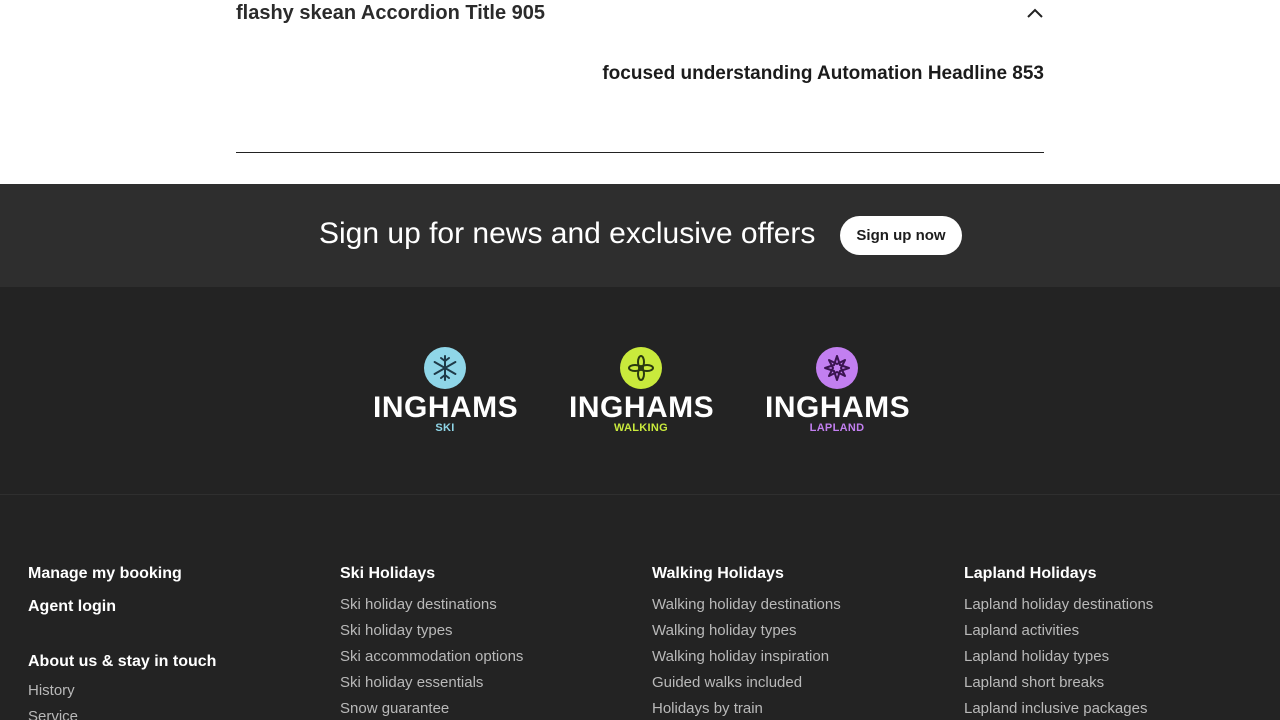 Image resolution: width=1280 pixels, height=720 pixels. I want to click on footer-link: Holidays by train, so click(746, 709).